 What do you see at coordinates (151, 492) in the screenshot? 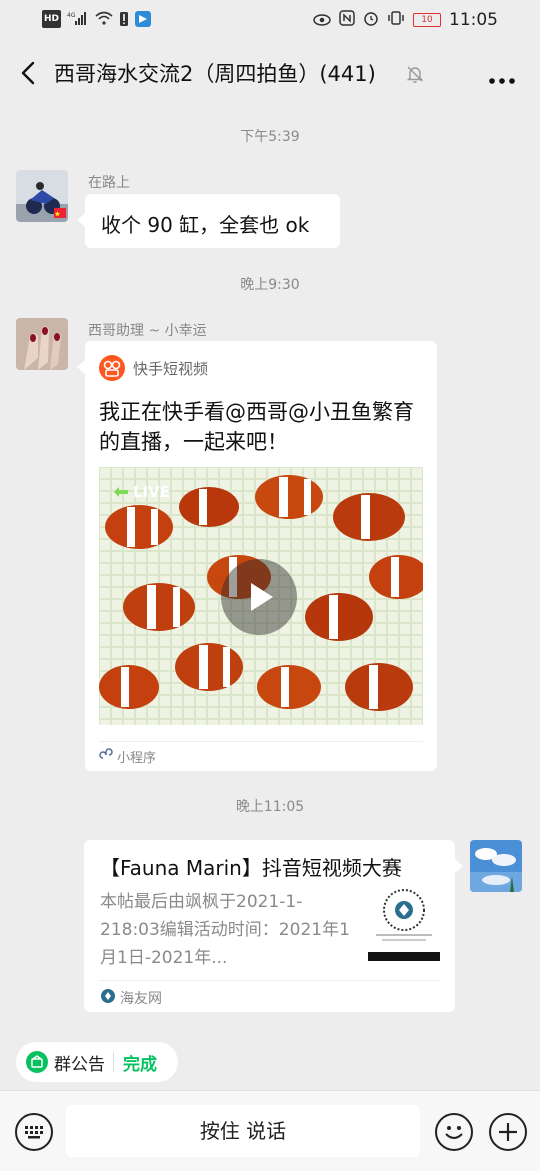
I see `live-label: LIVE` at bounding box center [151, 492].